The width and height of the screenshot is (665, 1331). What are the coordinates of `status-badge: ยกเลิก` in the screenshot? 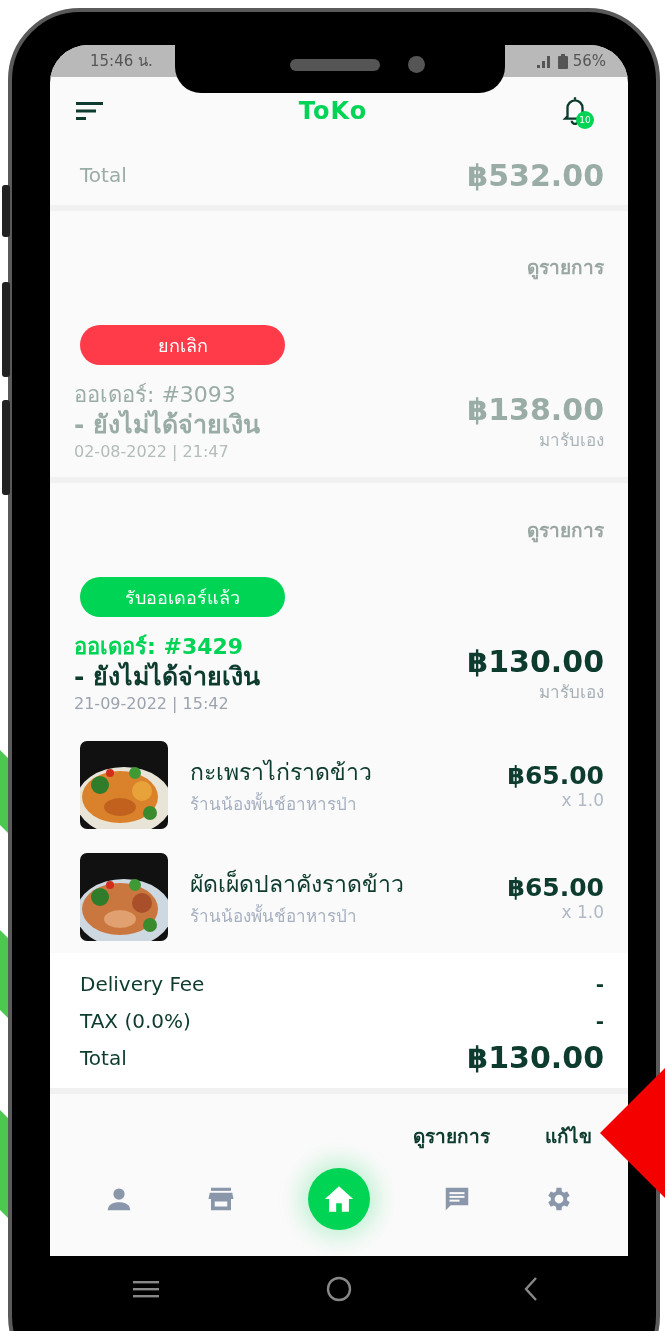 It's located at (182, 345).